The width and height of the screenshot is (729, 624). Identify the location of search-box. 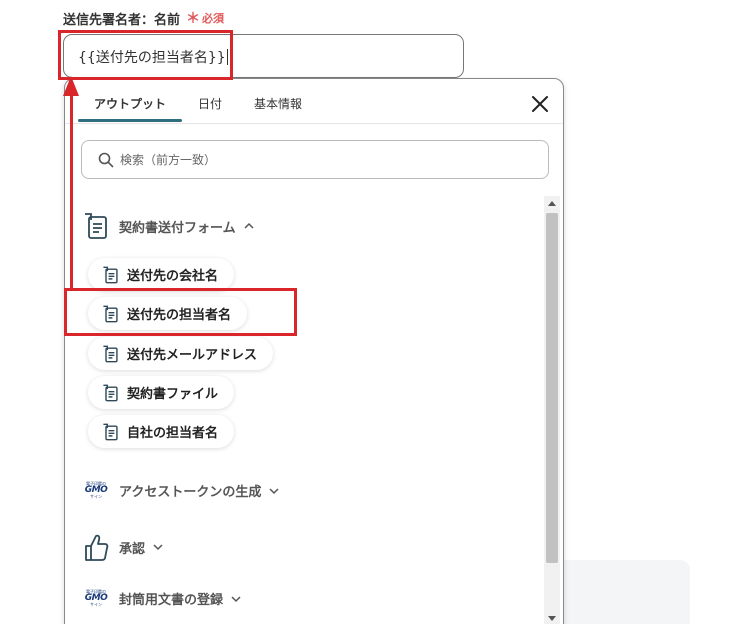
(315, 159).